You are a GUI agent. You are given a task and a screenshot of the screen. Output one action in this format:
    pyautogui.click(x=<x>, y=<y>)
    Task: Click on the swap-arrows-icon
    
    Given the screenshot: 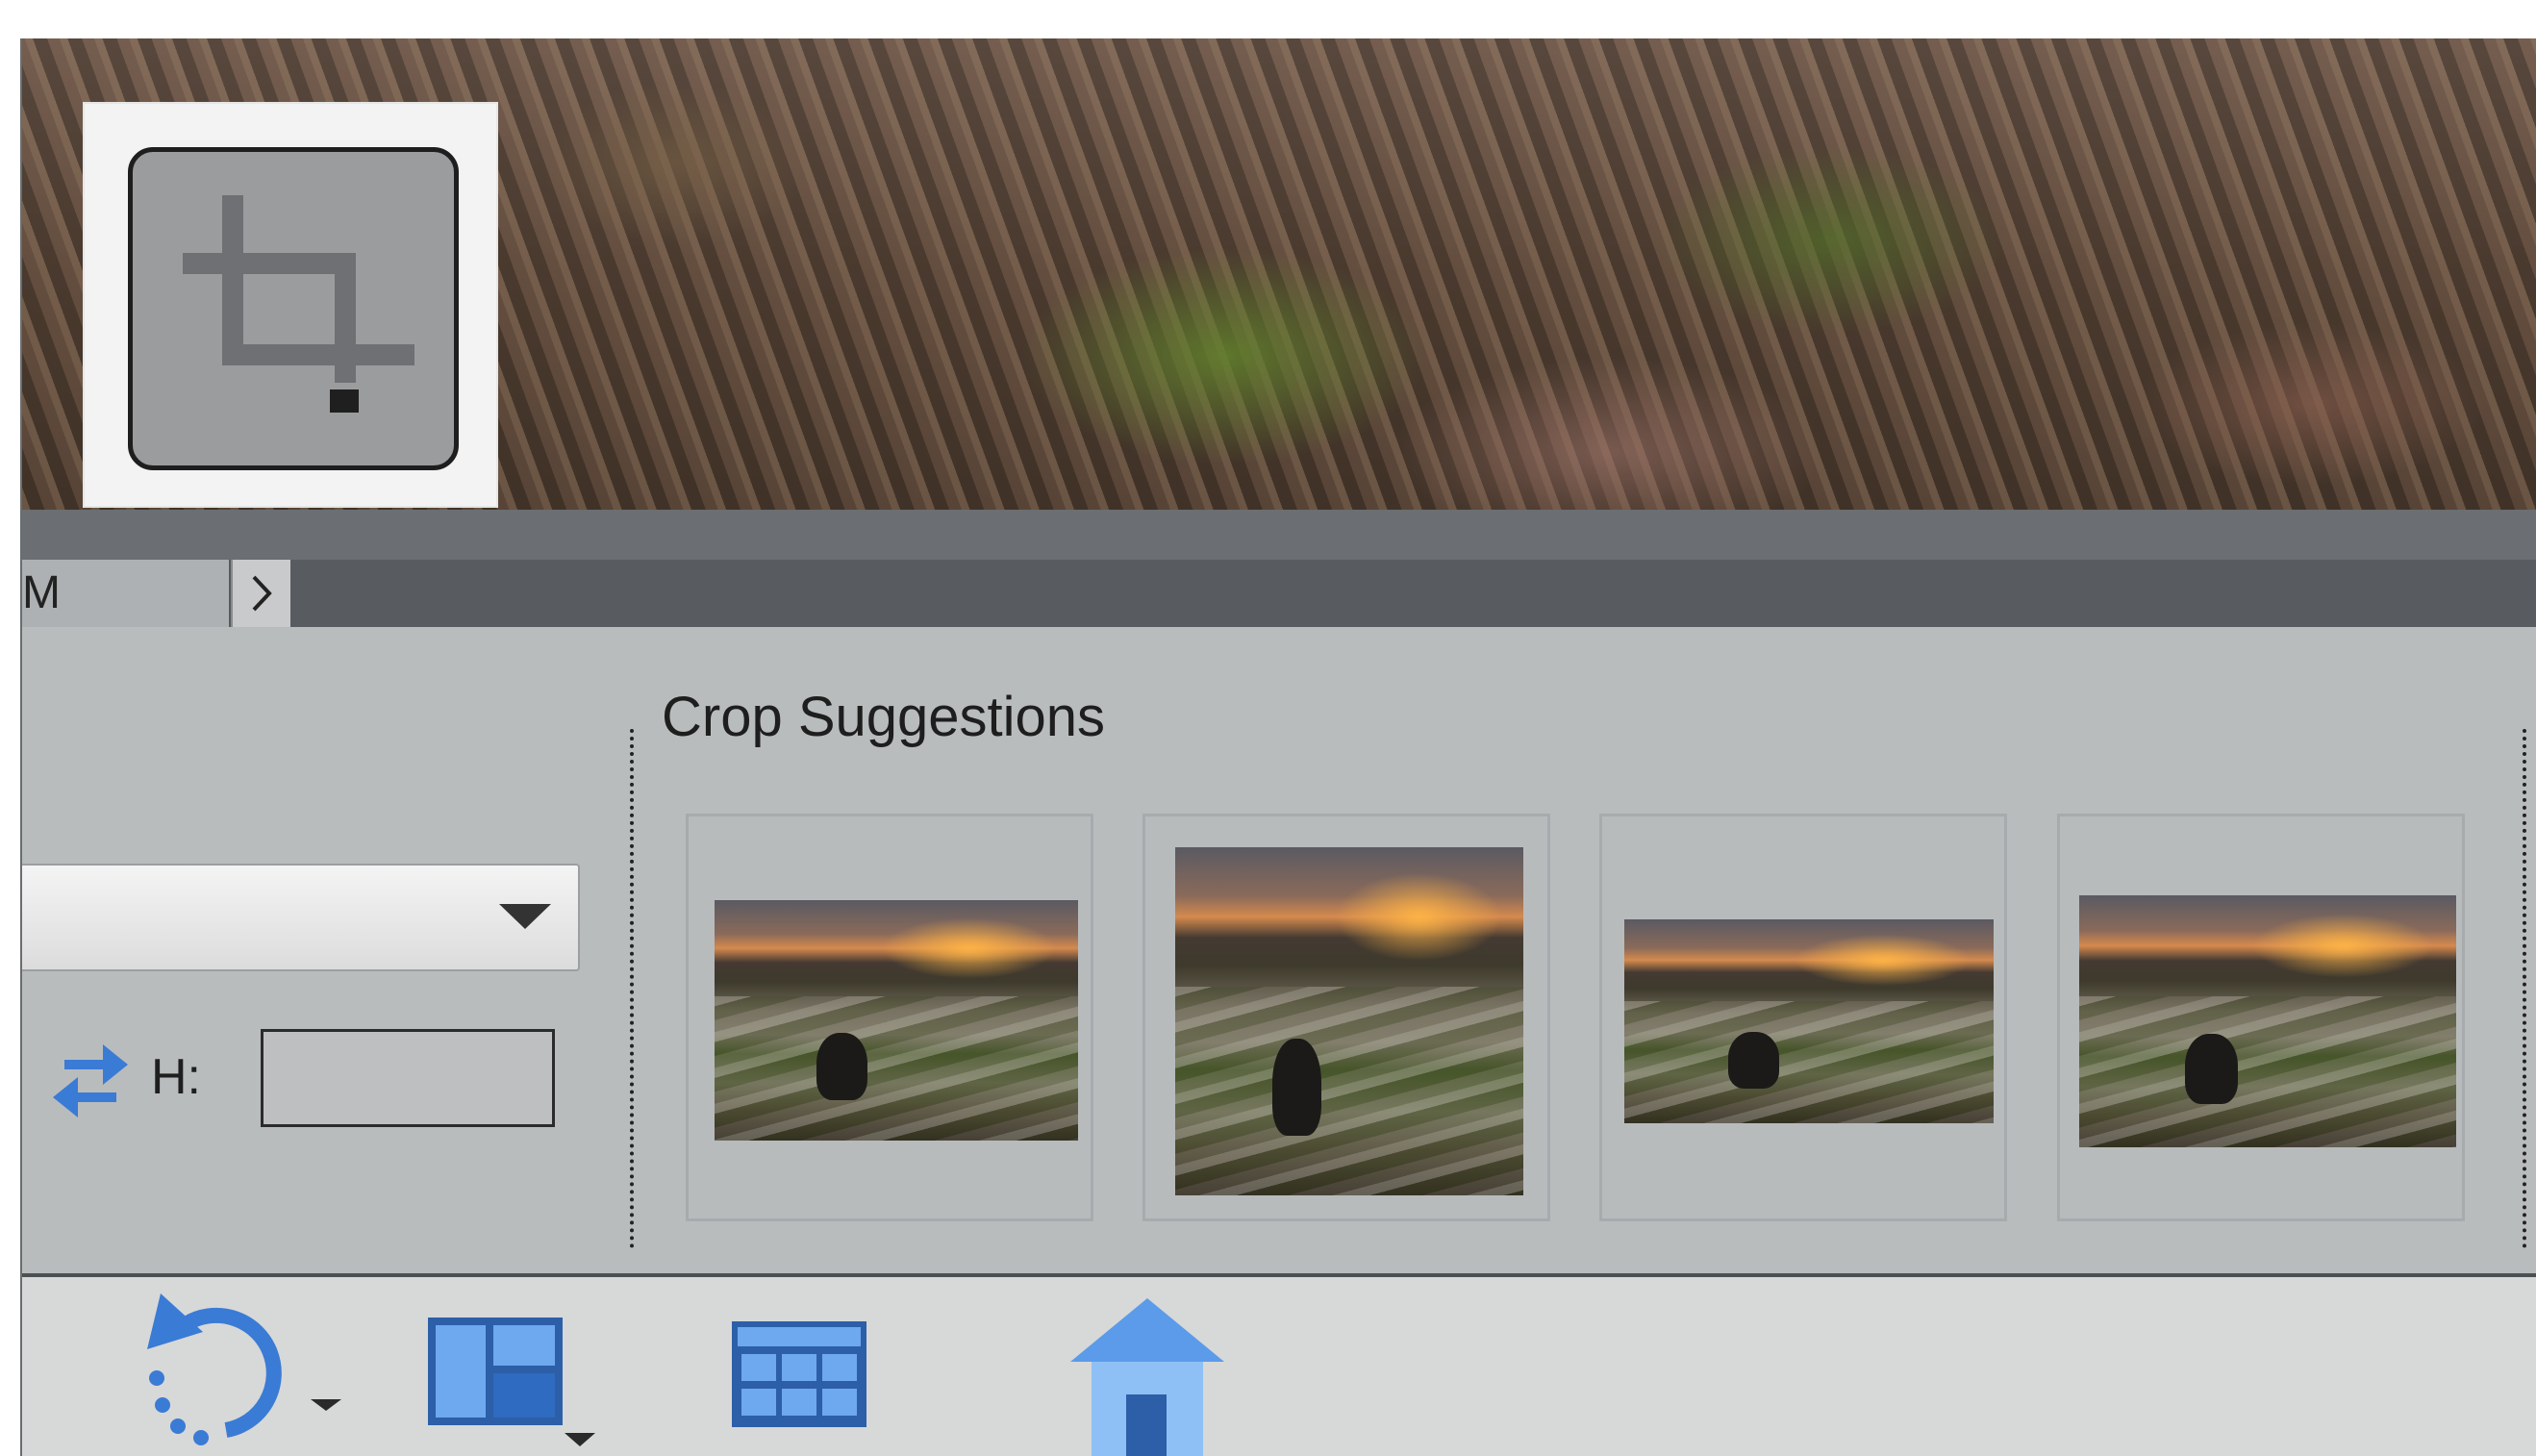 What is the action you would take?
    pyautogui.click(x=90, y=1080)
    